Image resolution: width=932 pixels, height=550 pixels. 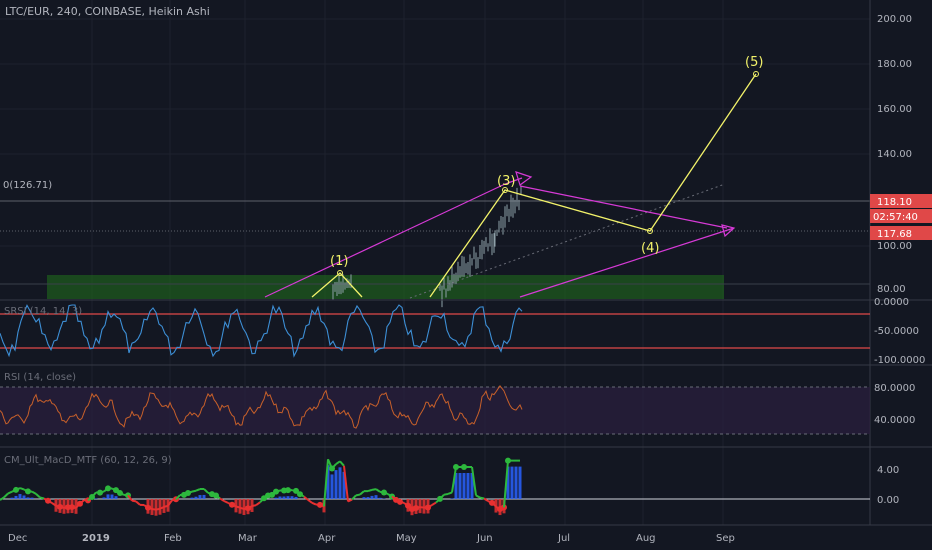 What do you see at coordinates (327, 538) in the screenshot?
I see `time-label-apr: Apr` at bounding box center [327, 538].